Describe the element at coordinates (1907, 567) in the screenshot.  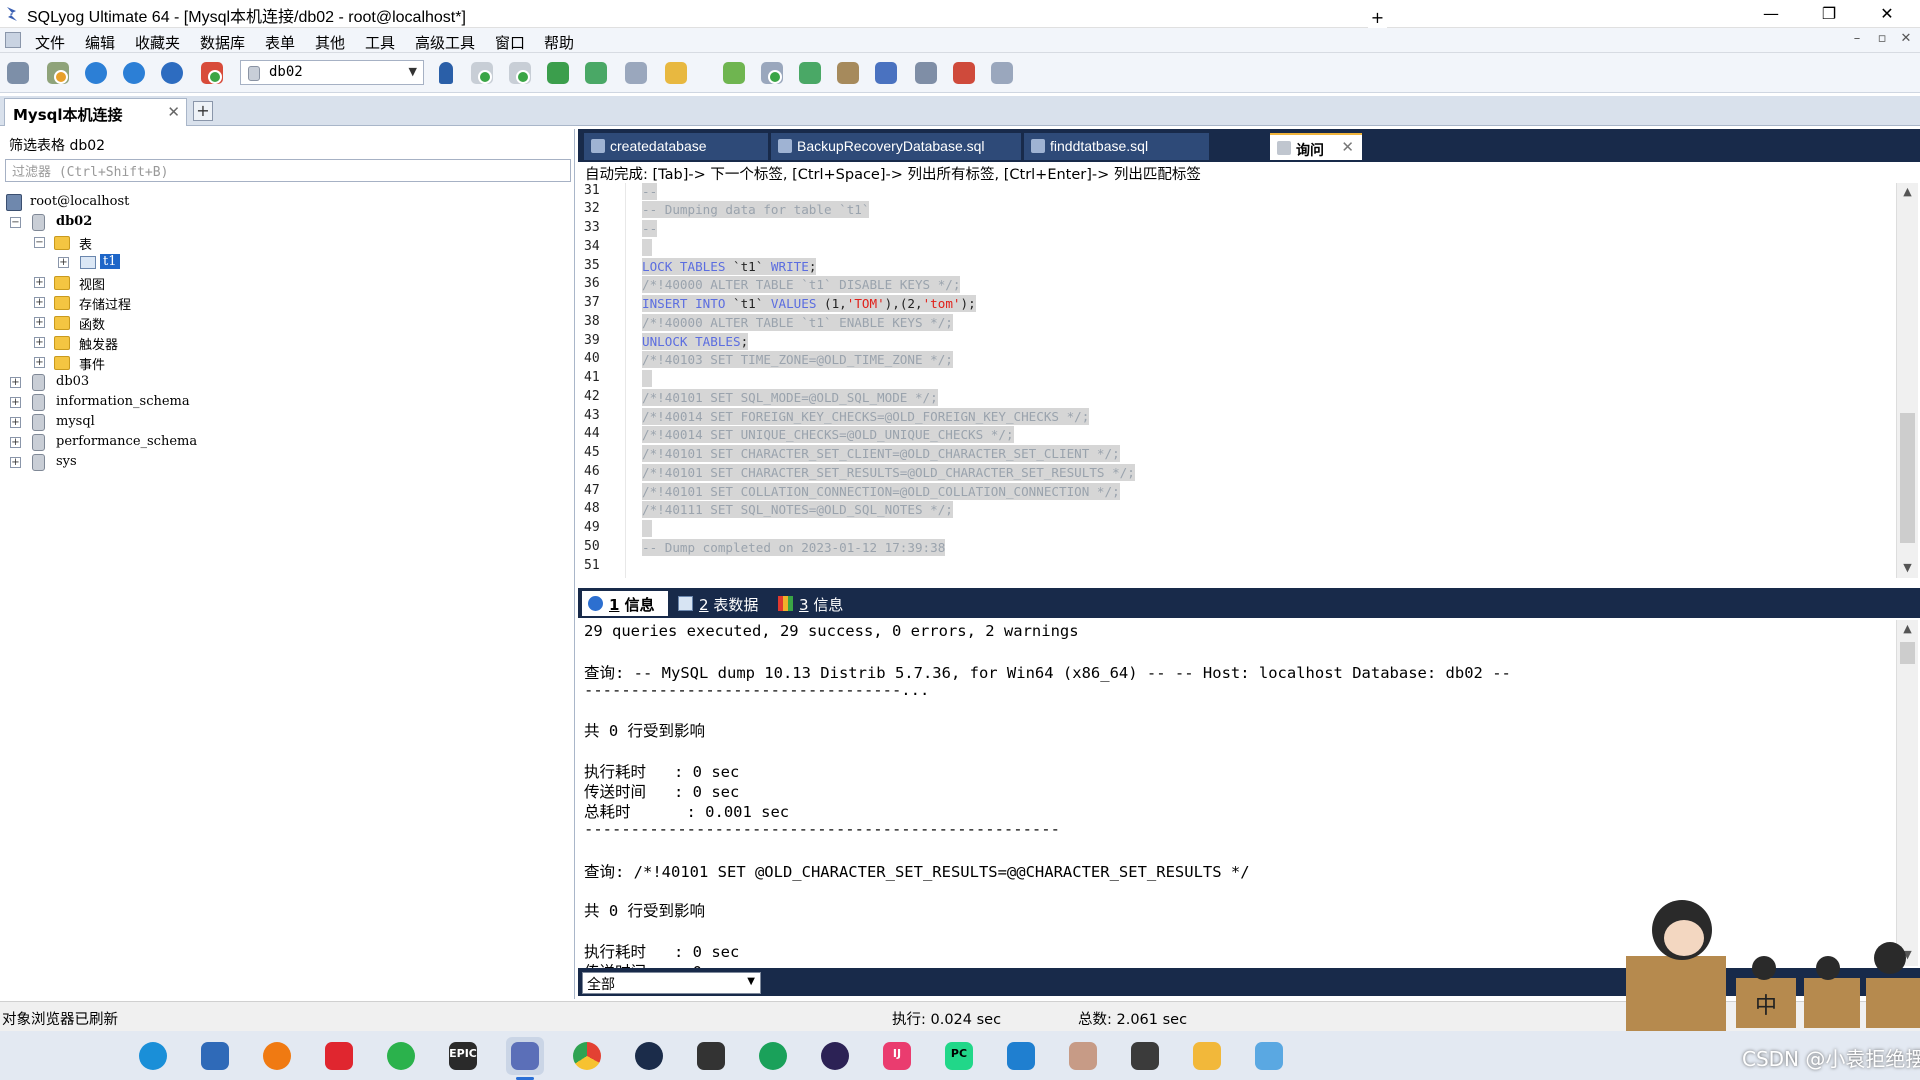
I see `scroll-down-icon: ▼` at that location.